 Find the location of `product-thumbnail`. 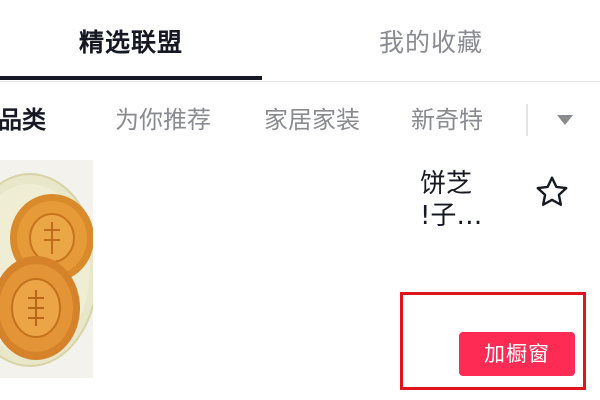

product-thumbnail is located at coordinates (46, 269).